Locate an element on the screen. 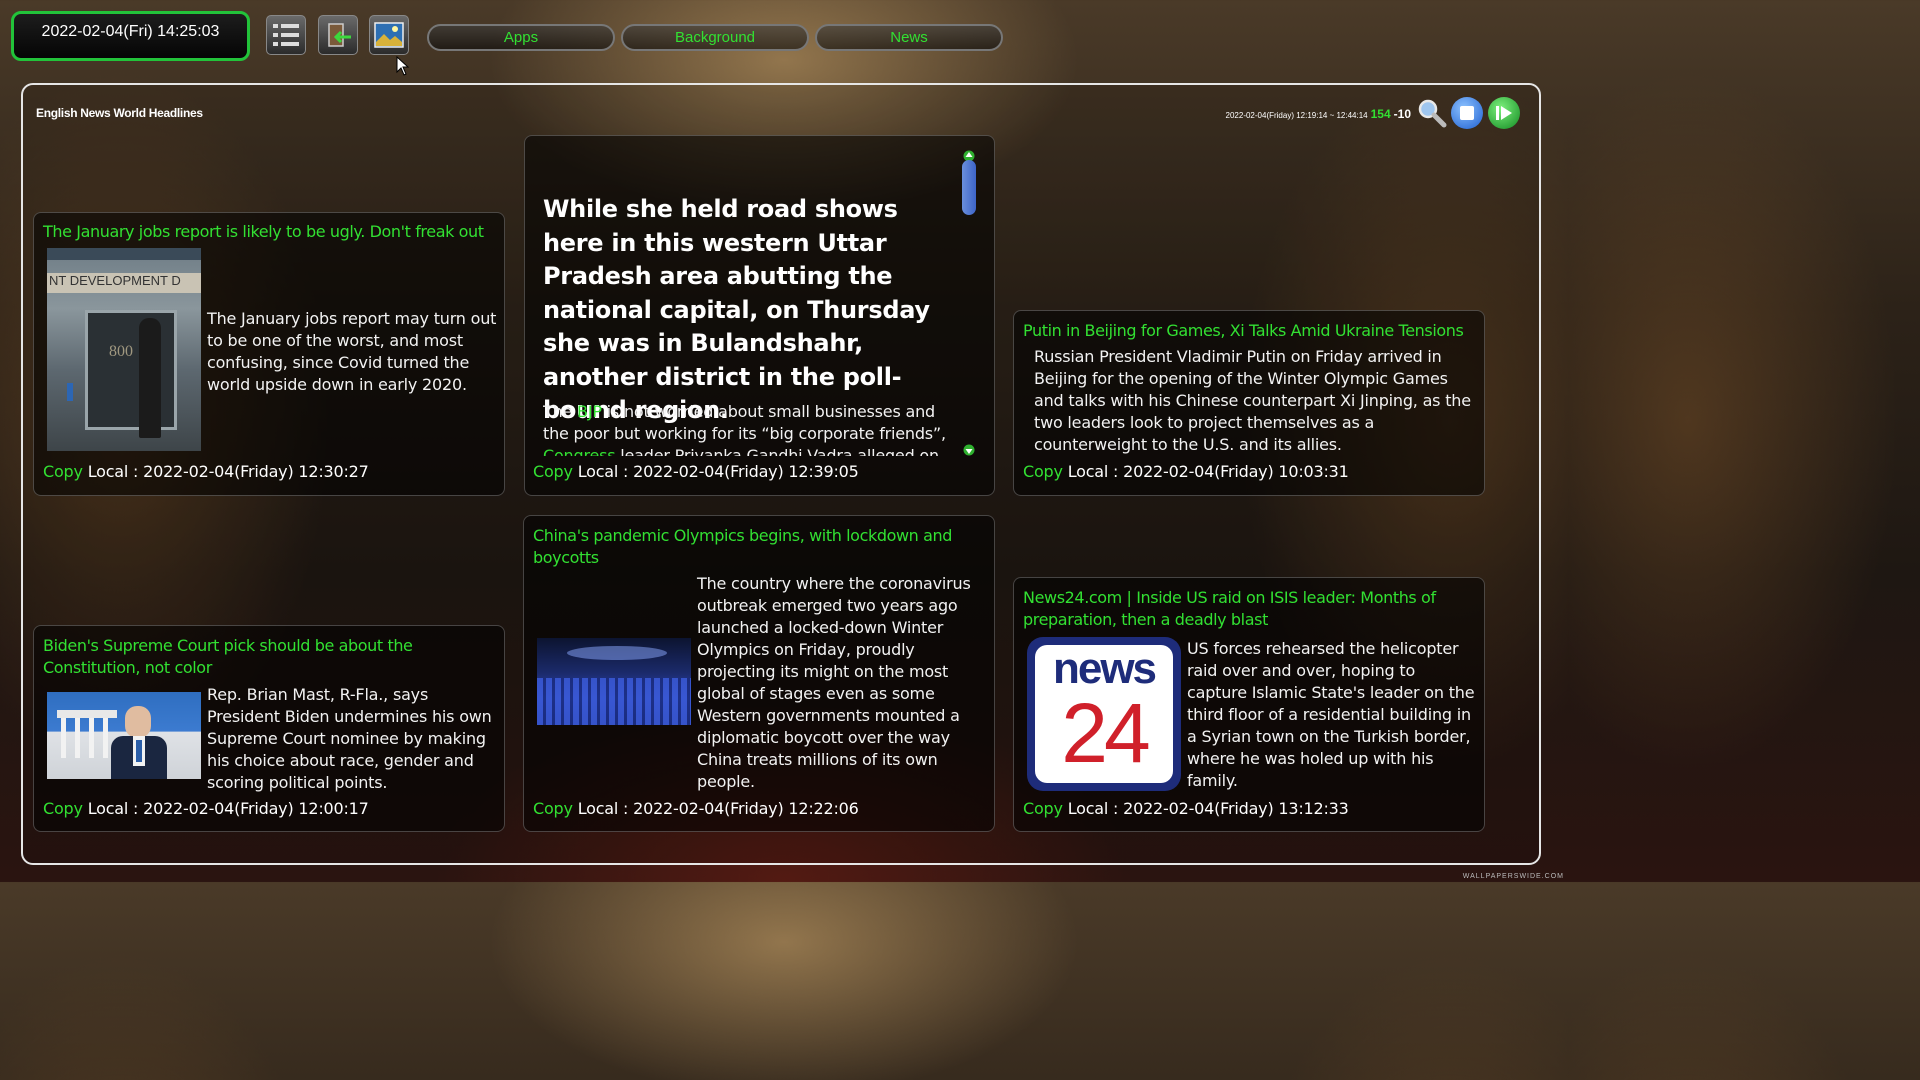 This screenshot has width=1920, height=1080. para-text: leader Priyanka Gandhi Vadra alleged on is located at coordinates (777, 451).